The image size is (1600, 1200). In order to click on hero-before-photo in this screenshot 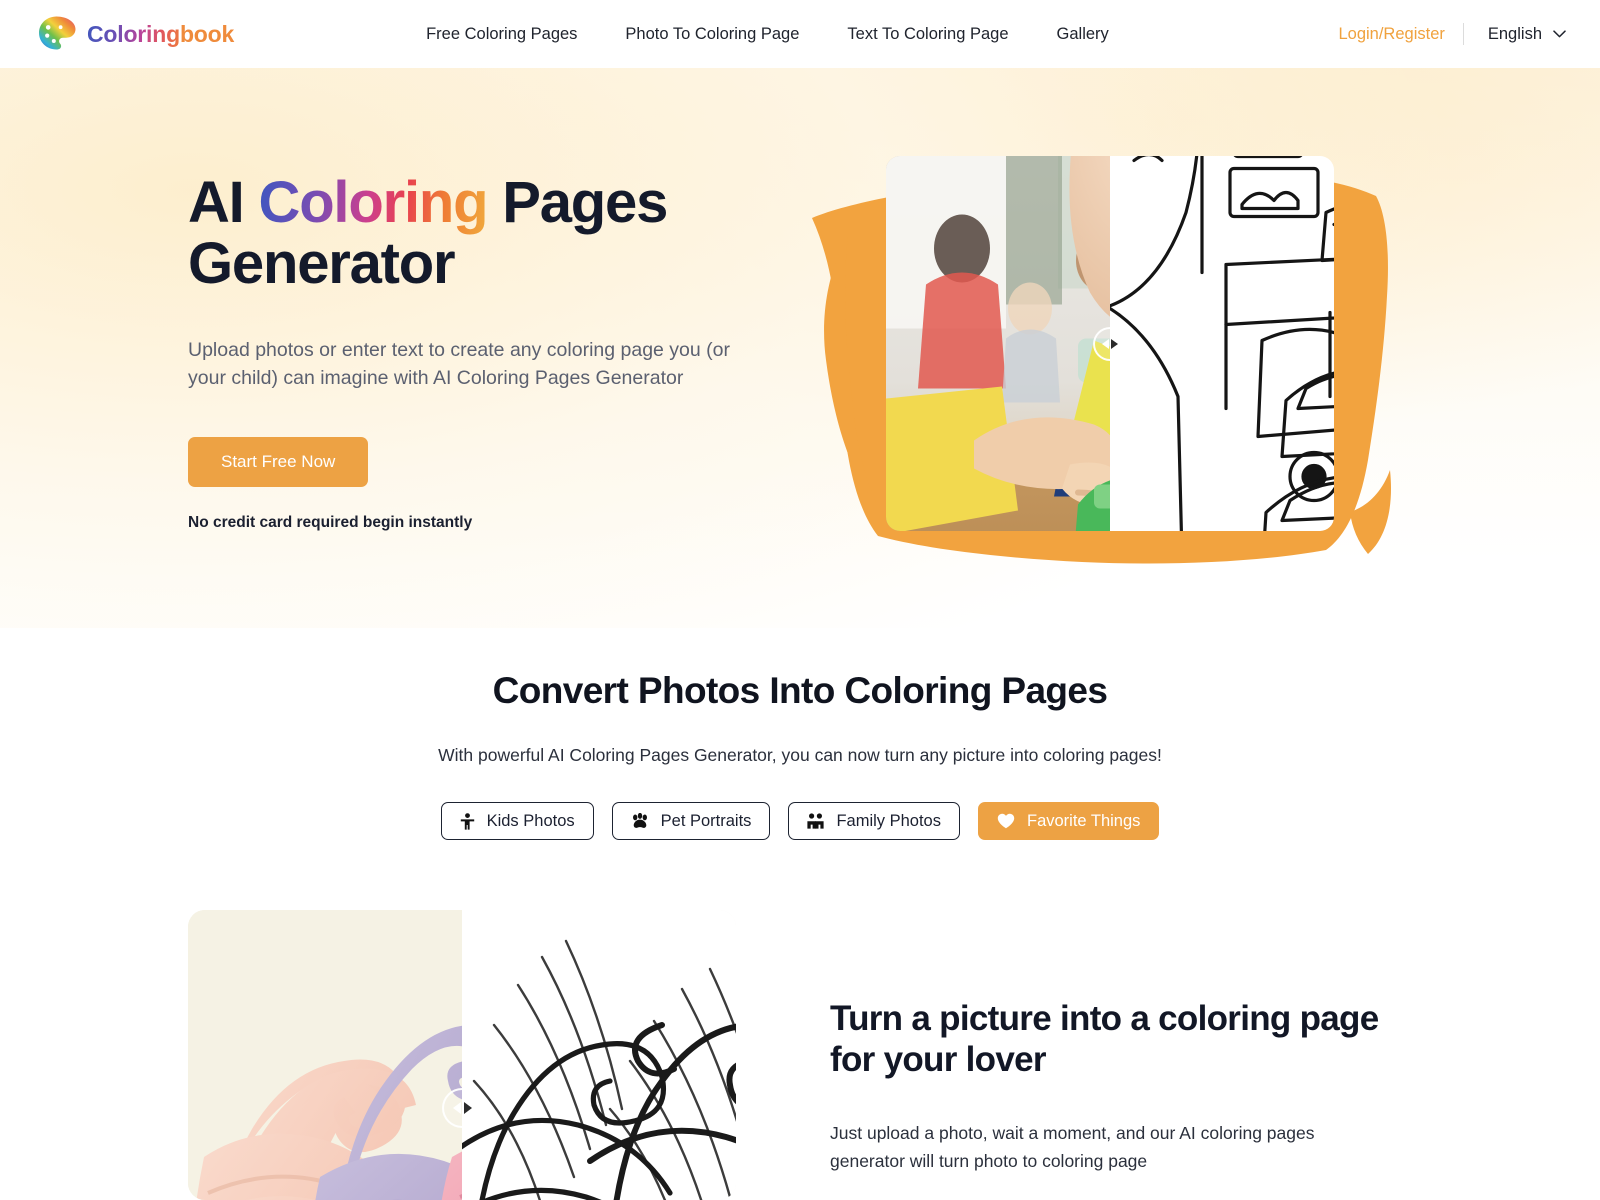, I will do `click(998, 343)`.